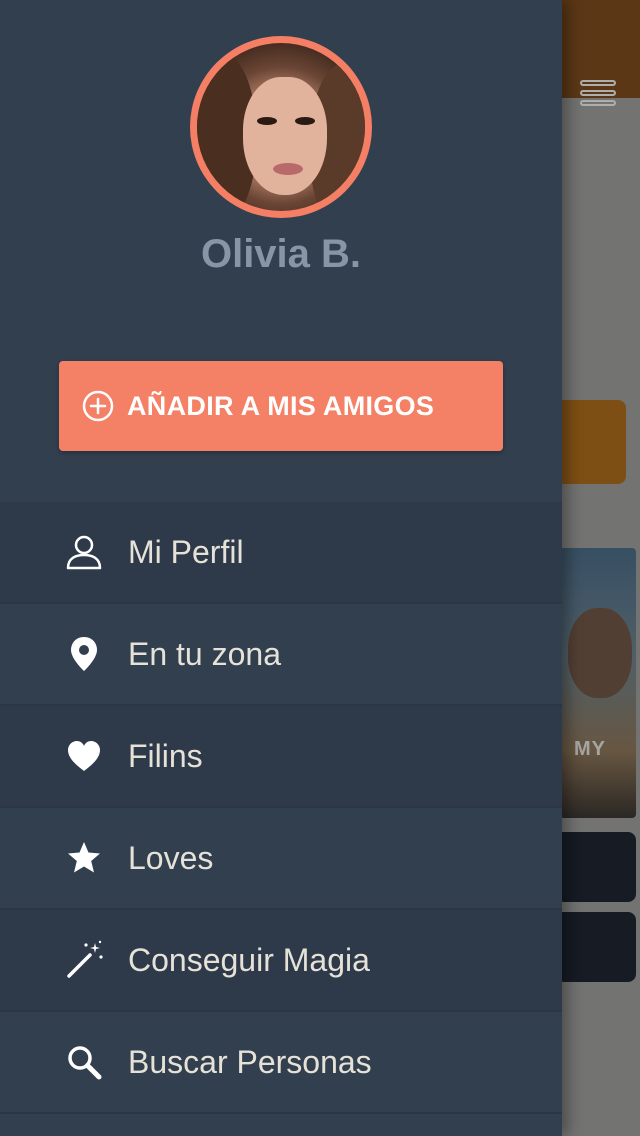  Describe the element at coordinates (84, 552) in the screenshot. I see `user-icon` at that location.